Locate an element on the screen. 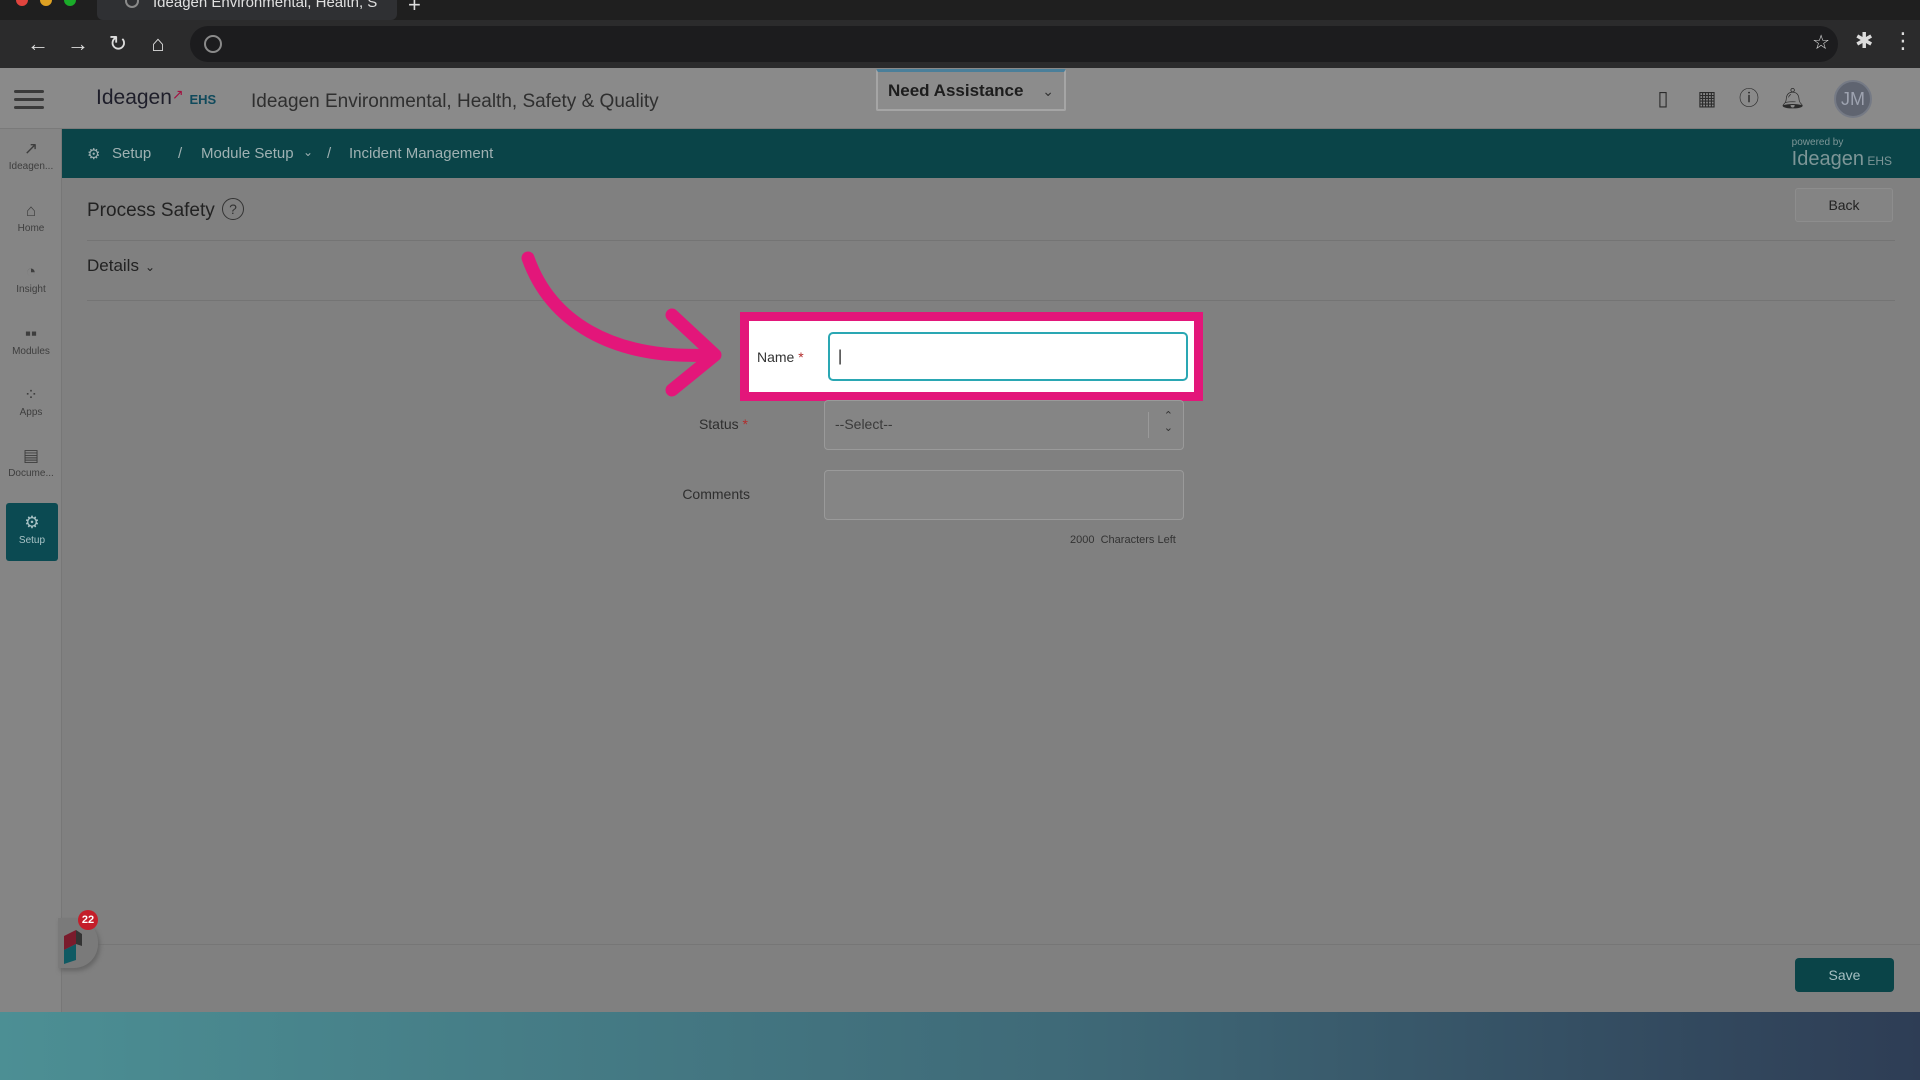 This screenshot has height=1080, width=1920. status-selected-value: --Select-- is located at coordinates (864, 424).